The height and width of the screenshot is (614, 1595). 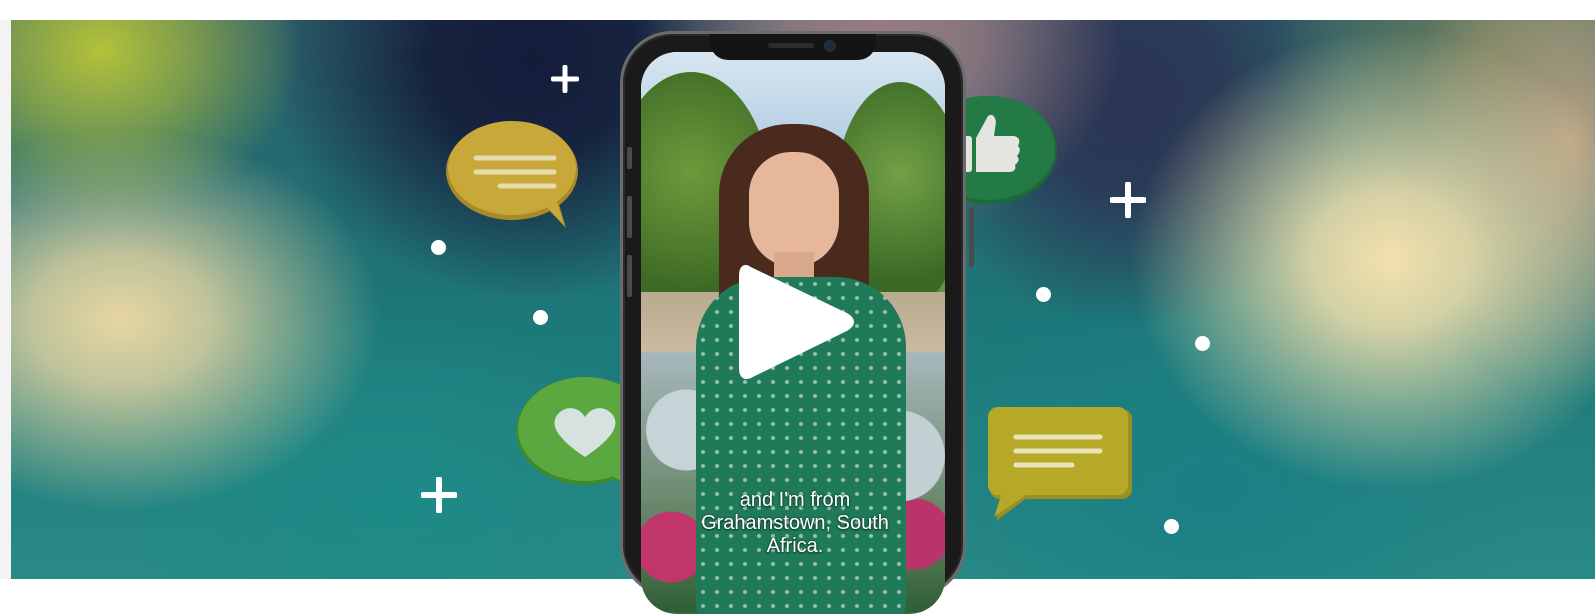 I want to click on left-edge-strip, so click(x=5, y=289).